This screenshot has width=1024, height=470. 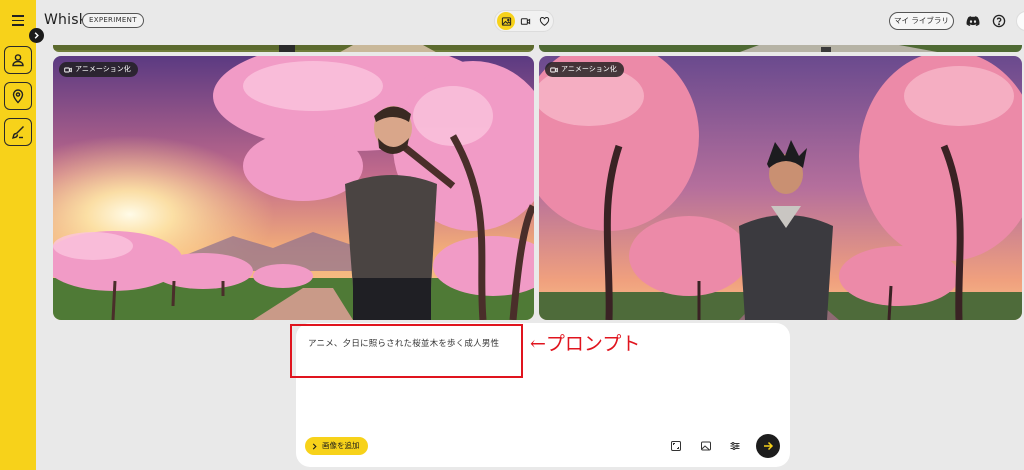 I want to click on previous-image-strip-left, so click(x=293, y=46).